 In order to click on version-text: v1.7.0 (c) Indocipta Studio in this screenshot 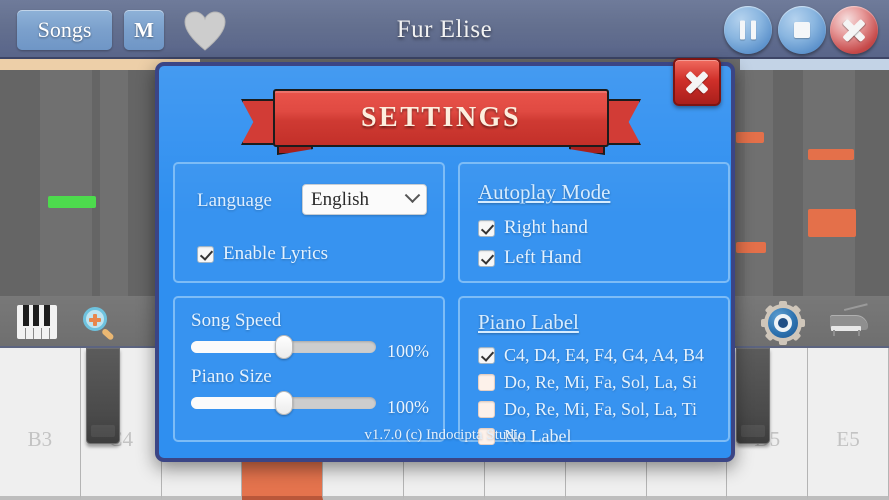, I will do `click(445, 435)`.